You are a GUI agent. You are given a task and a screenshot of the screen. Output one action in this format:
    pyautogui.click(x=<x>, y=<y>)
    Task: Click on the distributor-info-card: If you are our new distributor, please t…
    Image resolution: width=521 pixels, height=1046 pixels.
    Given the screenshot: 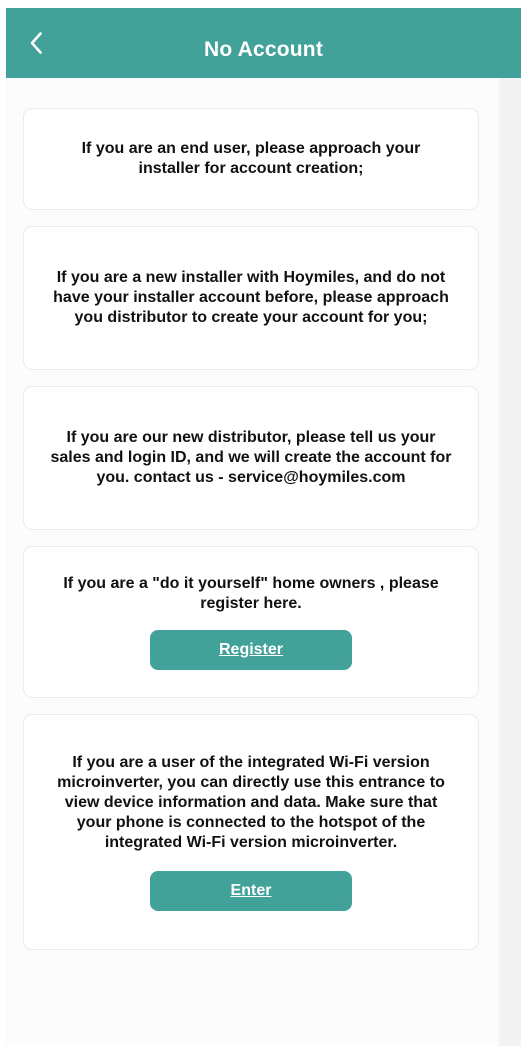 What is the action you would take?
    pyautogui.click(x=251, y=458)
    